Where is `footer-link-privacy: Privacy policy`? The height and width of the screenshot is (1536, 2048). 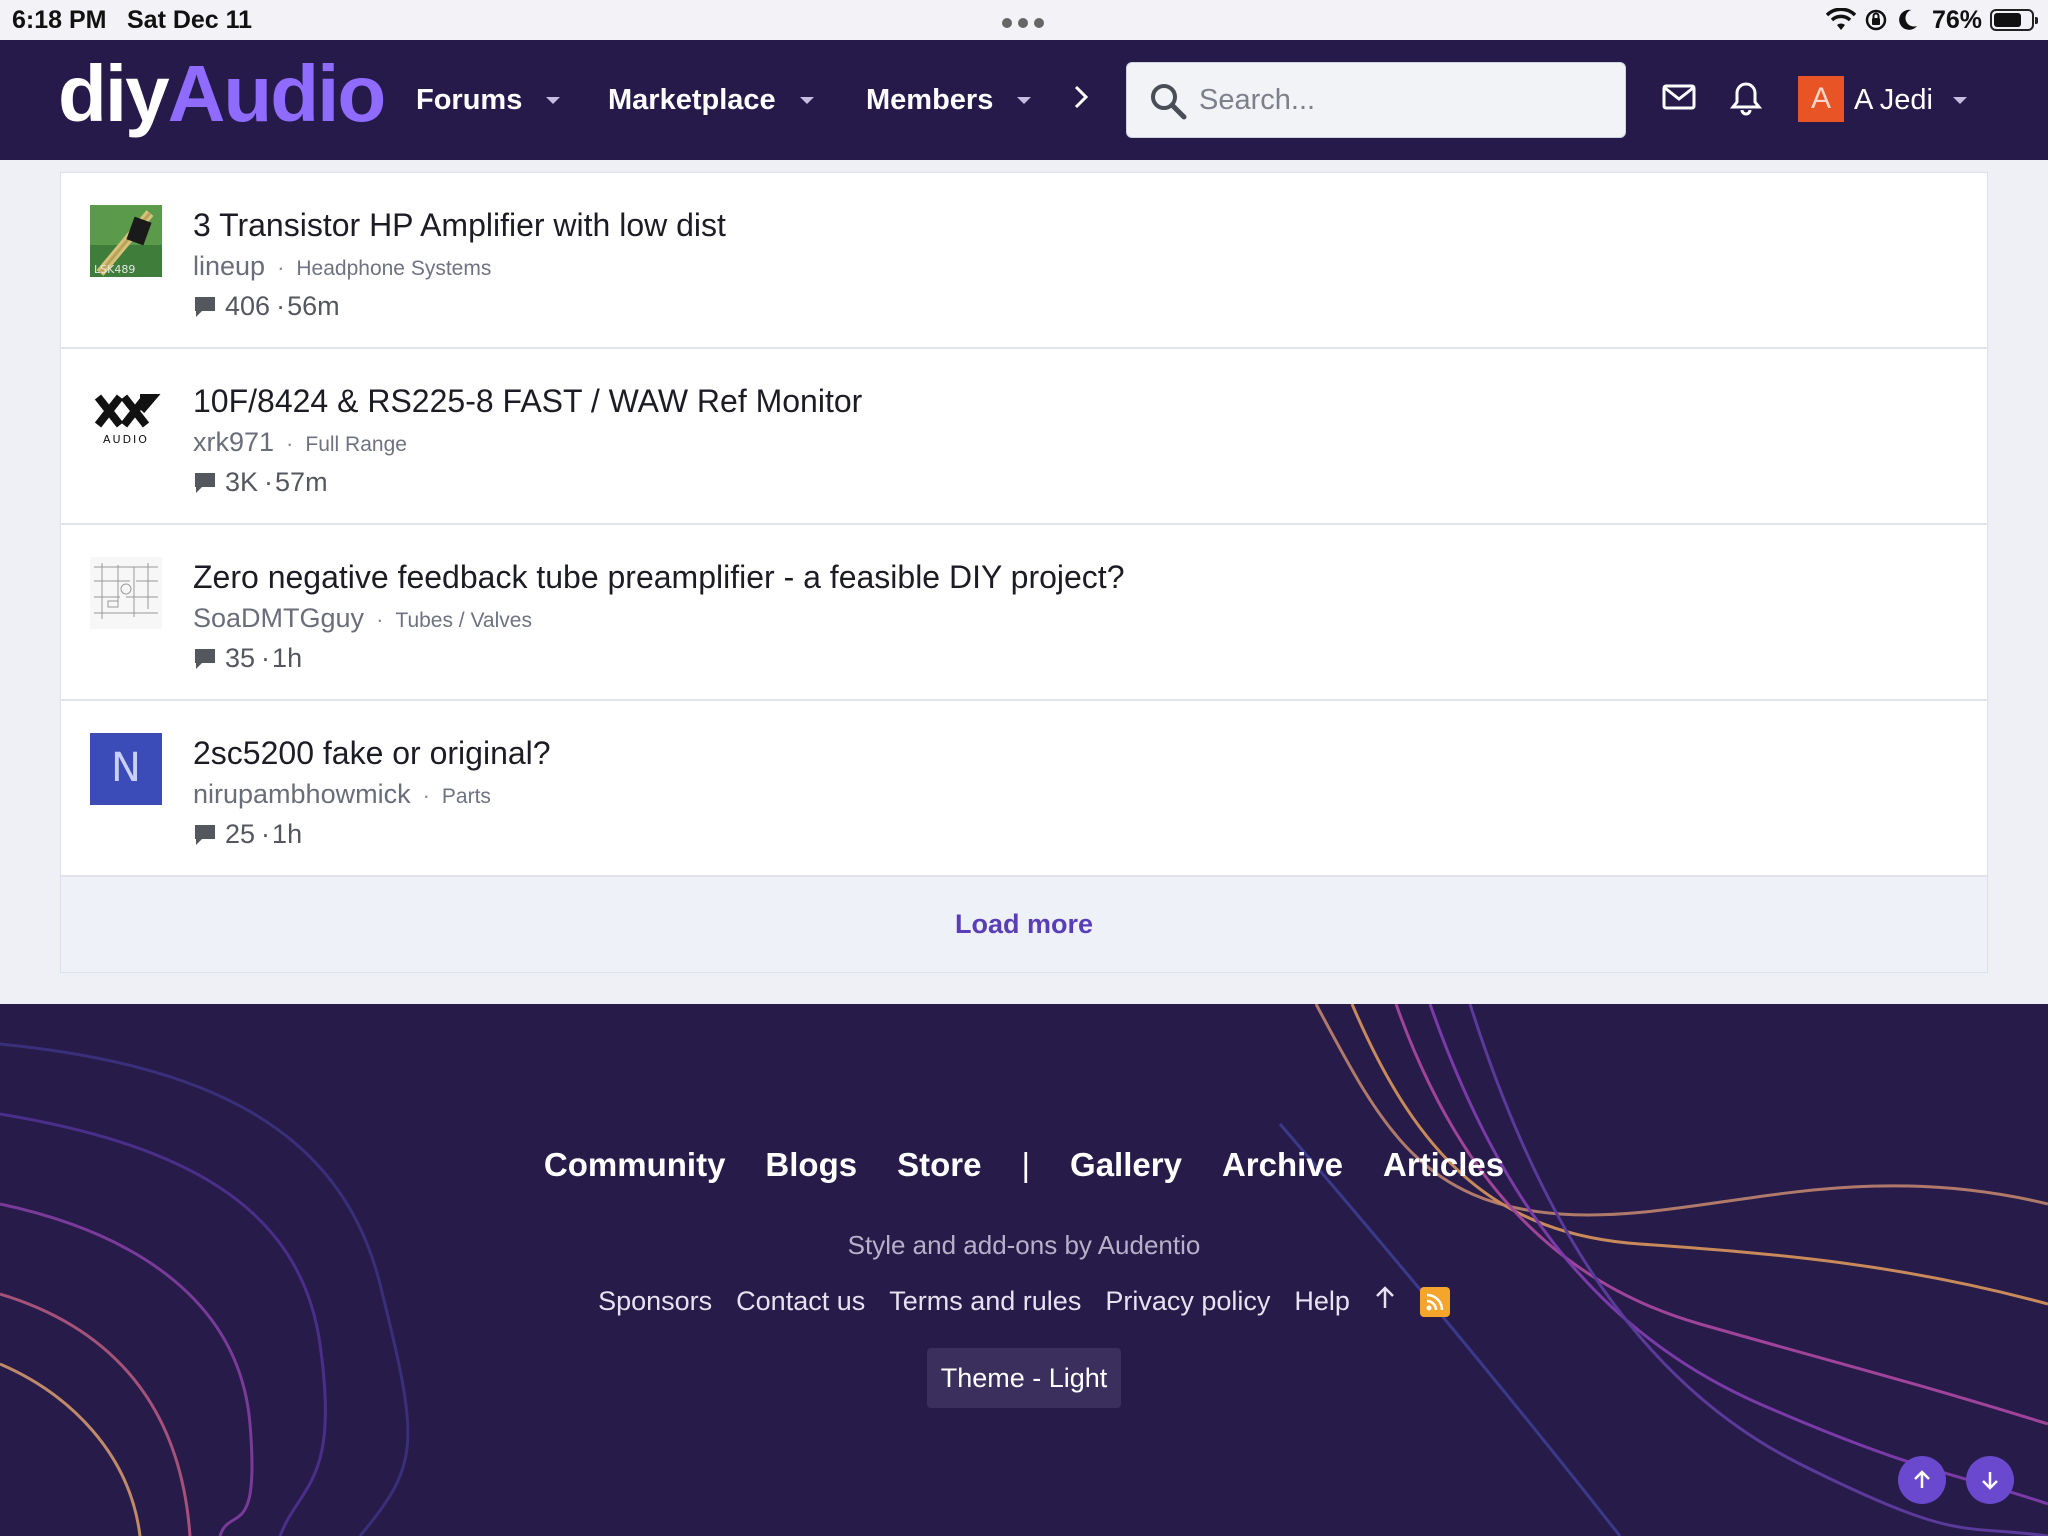 footer-link-privacy: Privacy policy is located at coordinates (1187, 1301).